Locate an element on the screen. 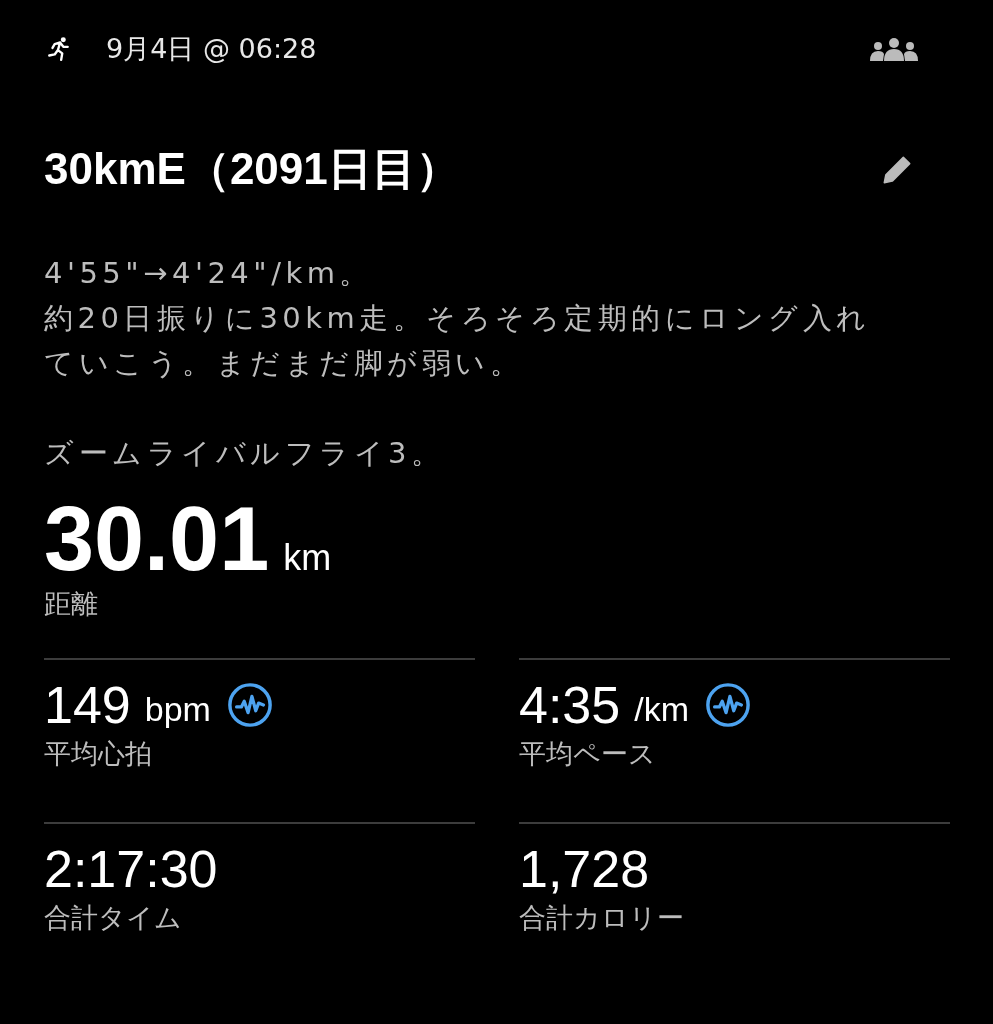  note-text: 4'55"→4'24"/km。 is located at coordinates (209, 273).